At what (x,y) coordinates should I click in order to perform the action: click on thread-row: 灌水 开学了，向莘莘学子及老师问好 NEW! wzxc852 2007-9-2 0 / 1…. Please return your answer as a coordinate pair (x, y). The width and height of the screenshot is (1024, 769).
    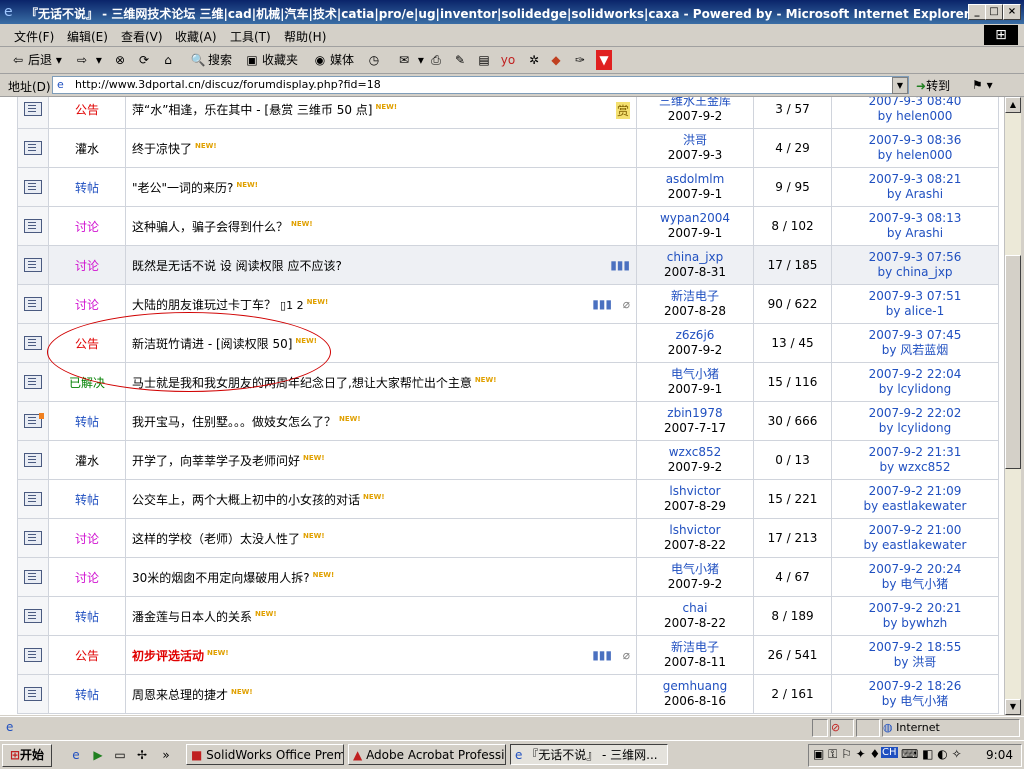
    Looking at the image, I should click on (508, 460).